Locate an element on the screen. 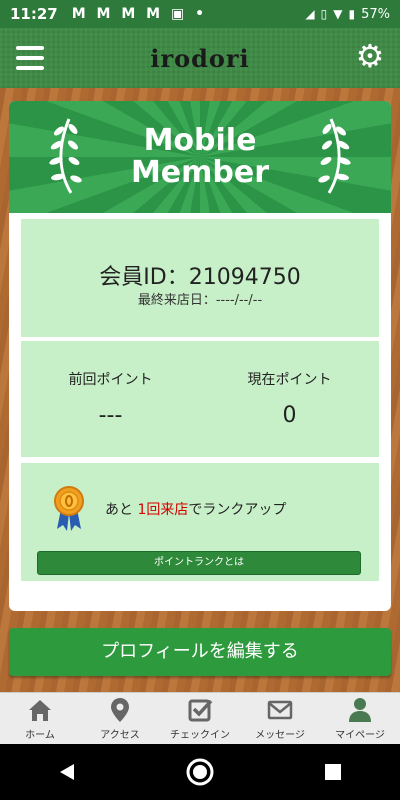 The image size is (400, 800). bottom-nav: ホーム アクセス チェックイン メッセージ マイページ is located at coordinates (200, 718).